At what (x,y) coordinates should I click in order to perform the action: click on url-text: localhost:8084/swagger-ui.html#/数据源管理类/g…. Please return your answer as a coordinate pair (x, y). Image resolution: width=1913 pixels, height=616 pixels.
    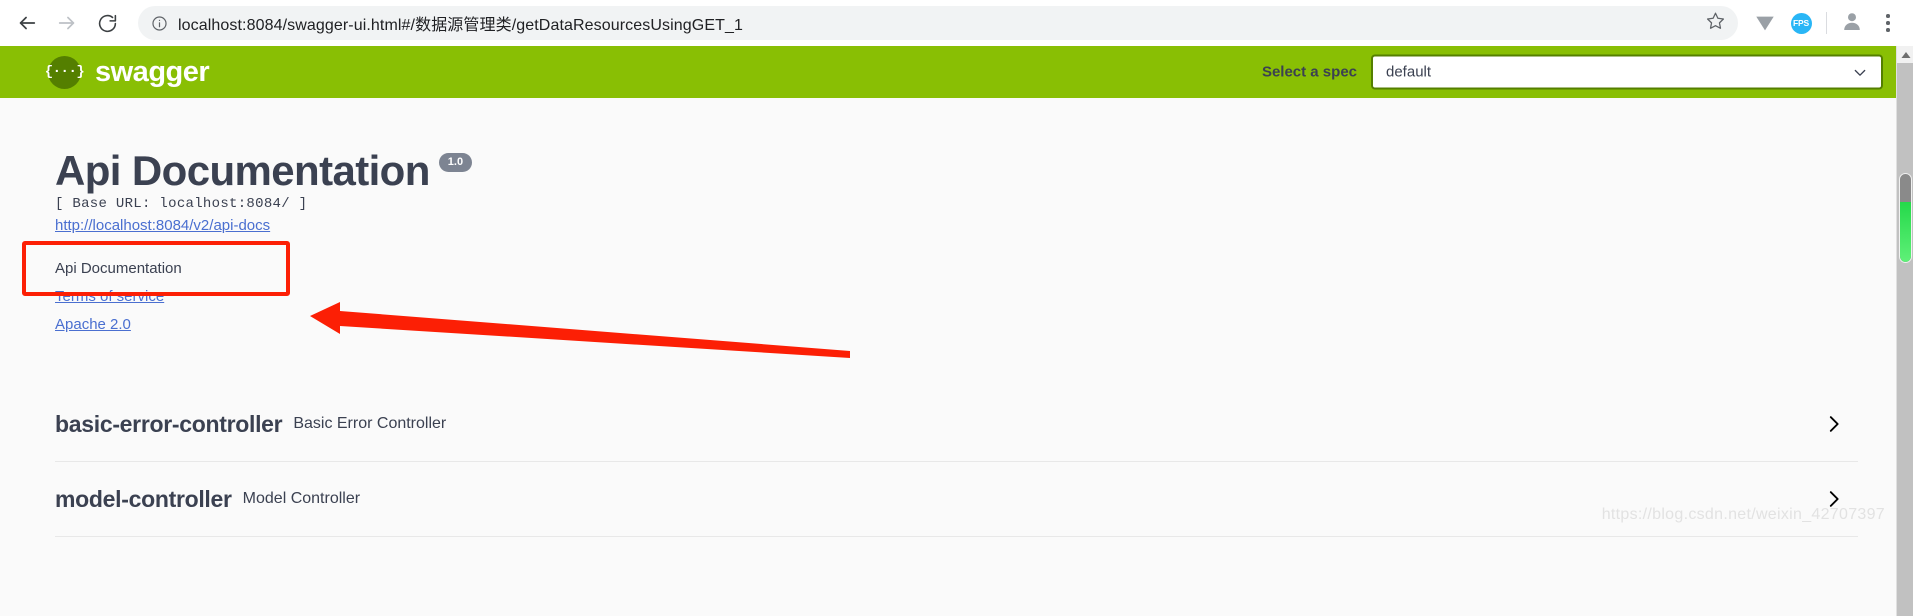
    Looking at the image, I should click on (460, 25).